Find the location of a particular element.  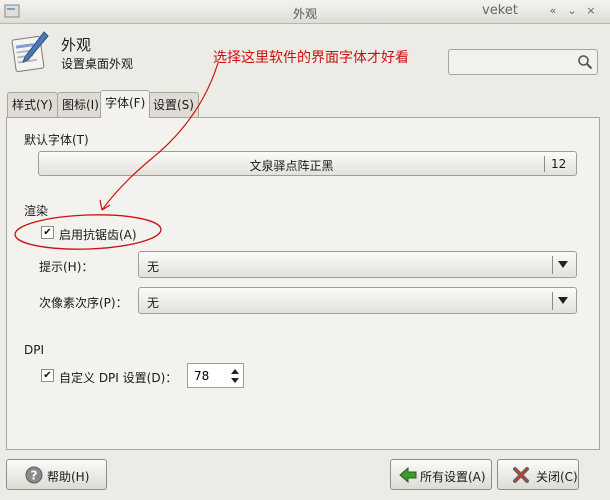

custom-dpi-label: 自定义 DPI 设置(D)： is located at coordinates (118, 377).